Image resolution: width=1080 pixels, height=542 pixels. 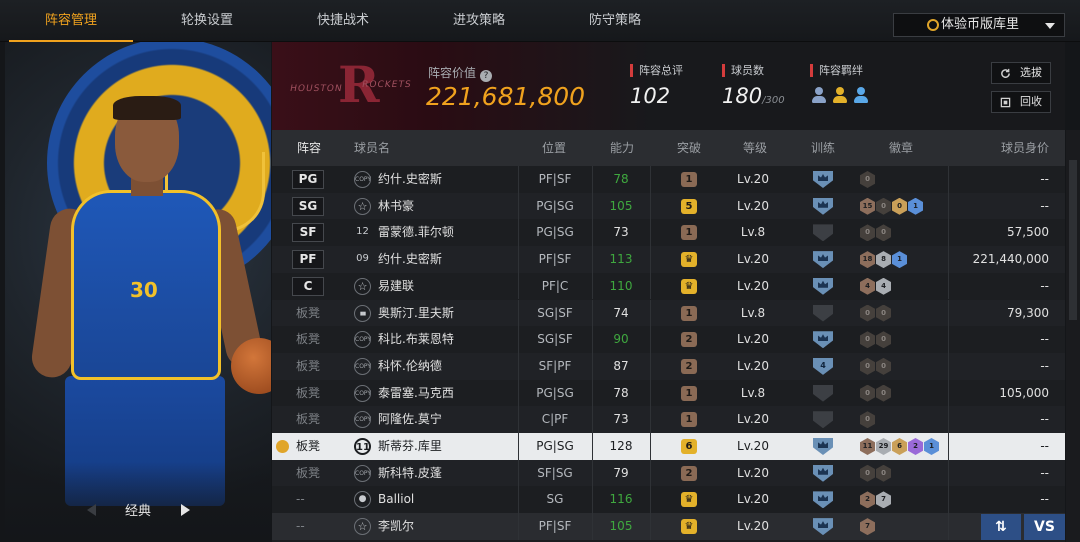 What do you see at coordinates (689, 446) in the screenshot?
I see `breakthrough-badge: 6` at bounding box center [689, 446].